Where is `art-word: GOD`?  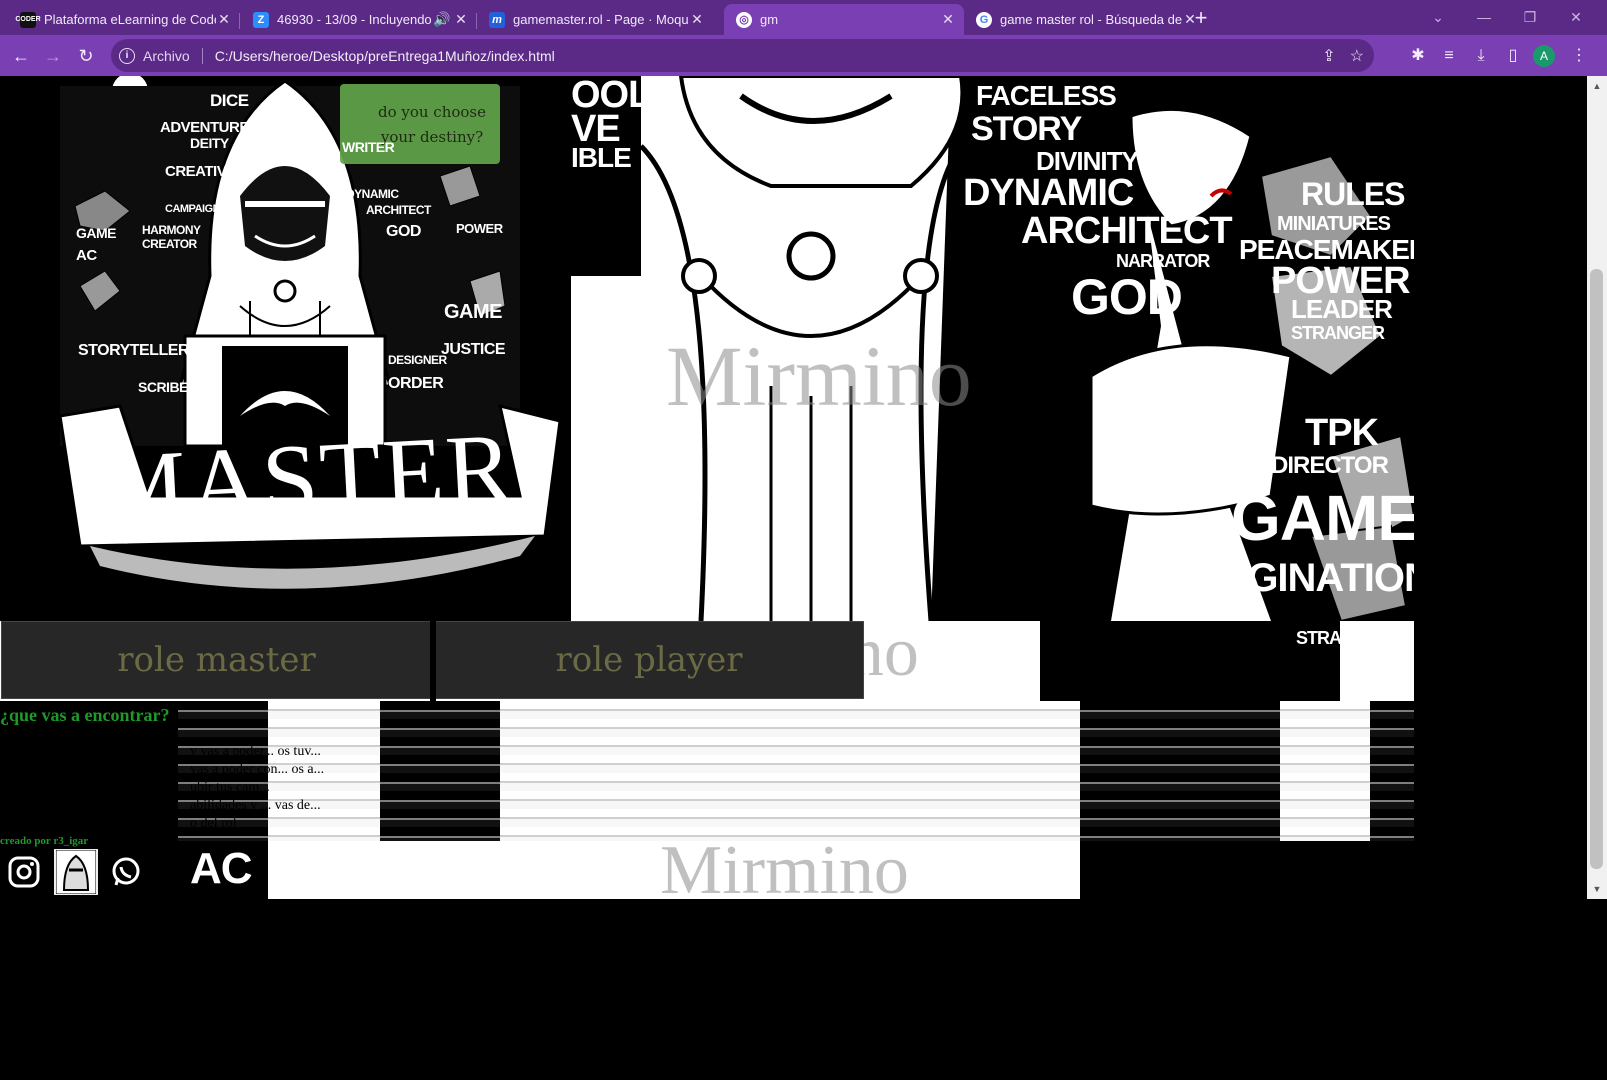
art-word: GOD is located at coordinates (403, 231).